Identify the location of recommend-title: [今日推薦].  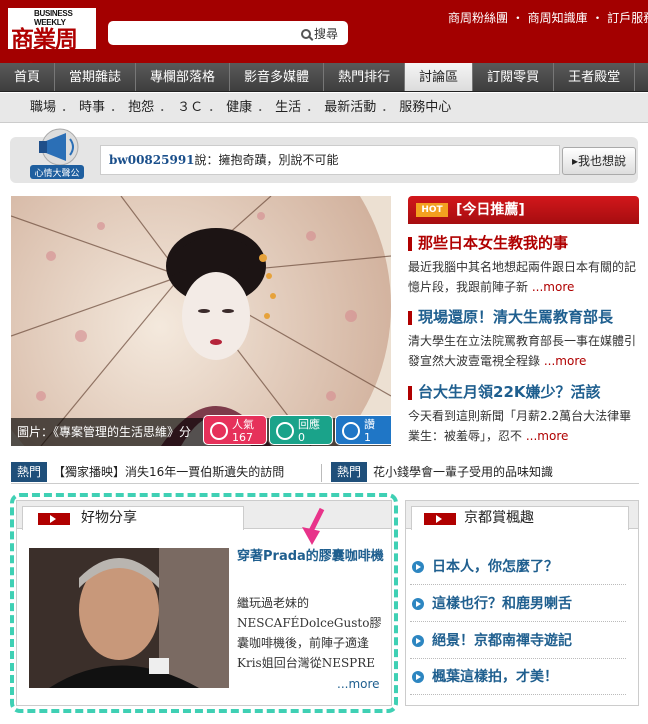
(490, 210).